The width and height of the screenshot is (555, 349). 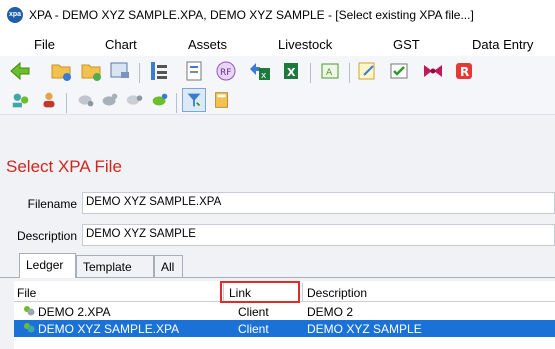 What do you see at coordinates (46, 236) in the screenshot?
I see `description-label: Description` at bounding box center [46, 236].